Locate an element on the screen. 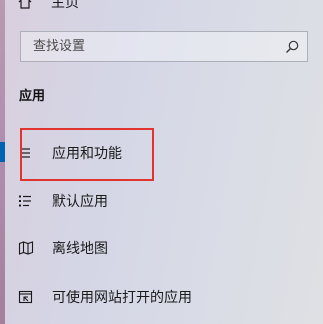  default-apps-icon is located at coordinates (26, 201).